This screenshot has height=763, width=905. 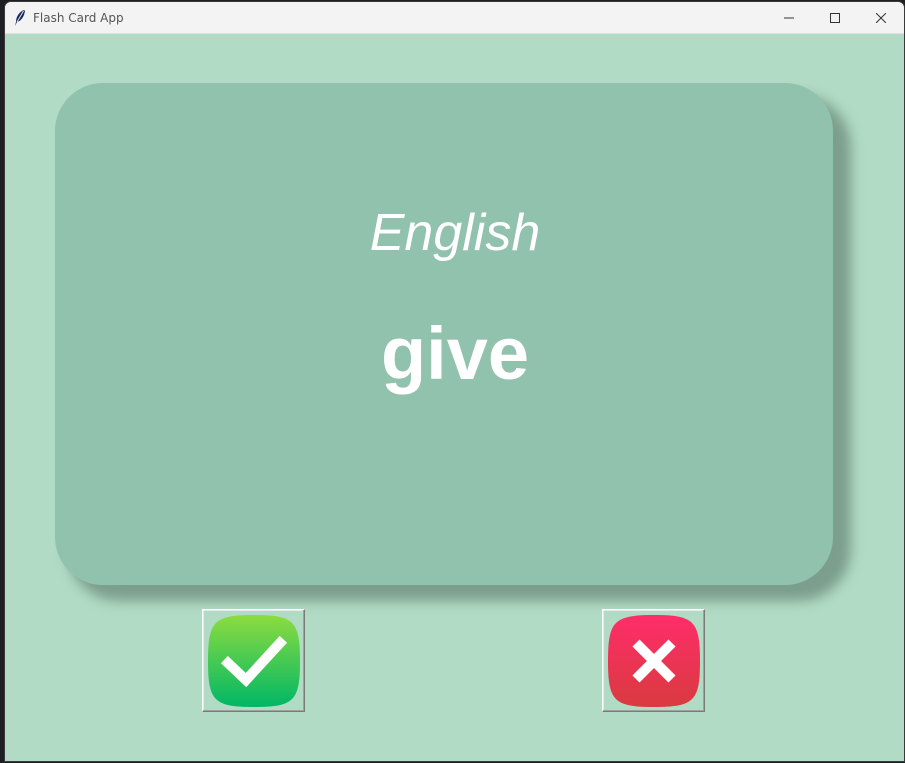 I want to click on minimize-button, so click(x=789, y=17).